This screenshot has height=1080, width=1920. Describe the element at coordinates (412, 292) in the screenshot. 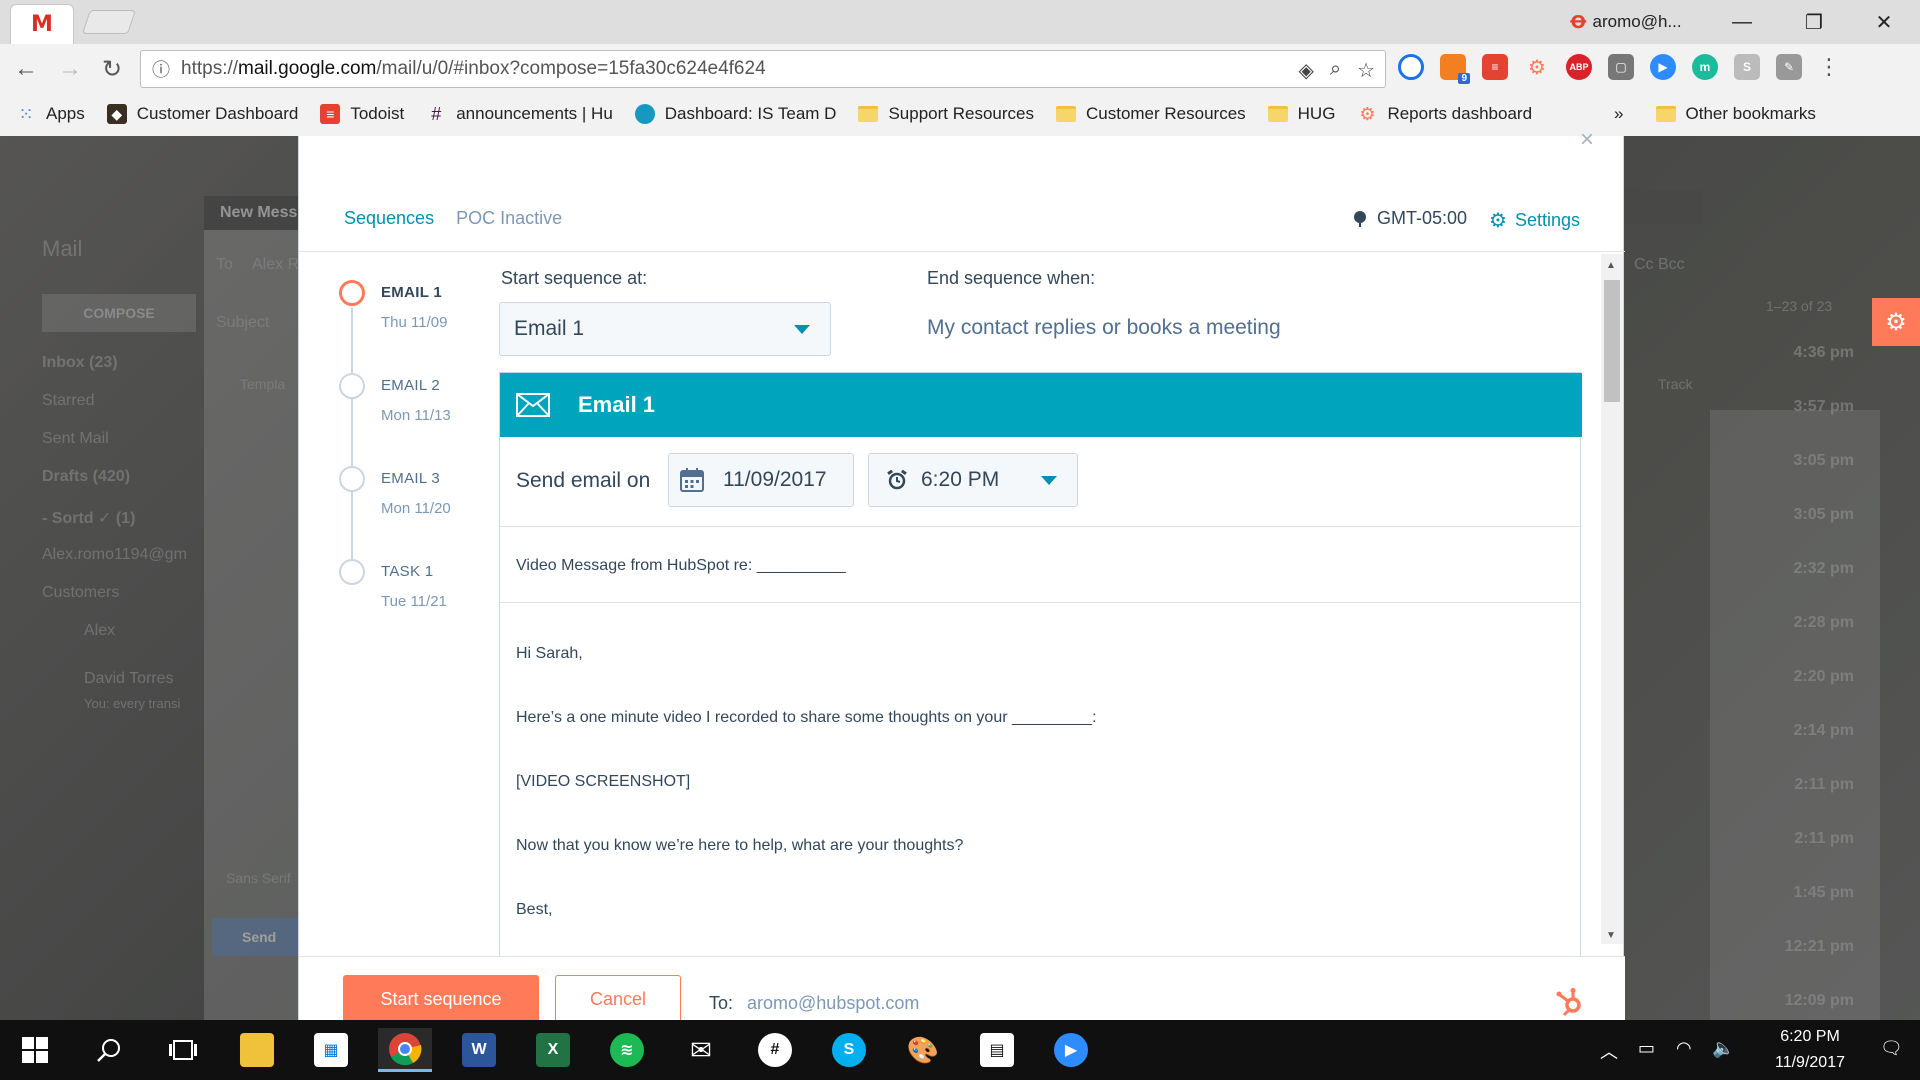

I see `step-name: EMAIL 1` at that location.